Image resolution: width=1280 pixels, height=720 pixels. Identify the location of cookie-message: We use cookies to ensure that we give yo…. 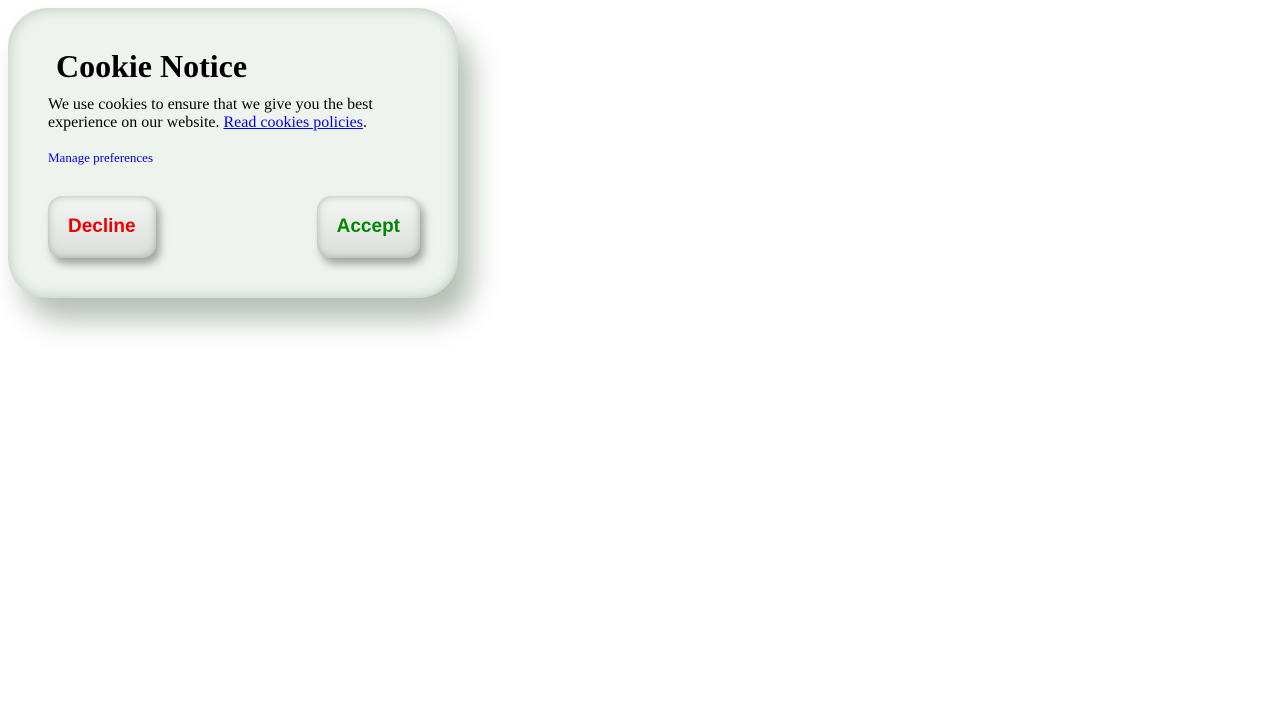
(233, 114).